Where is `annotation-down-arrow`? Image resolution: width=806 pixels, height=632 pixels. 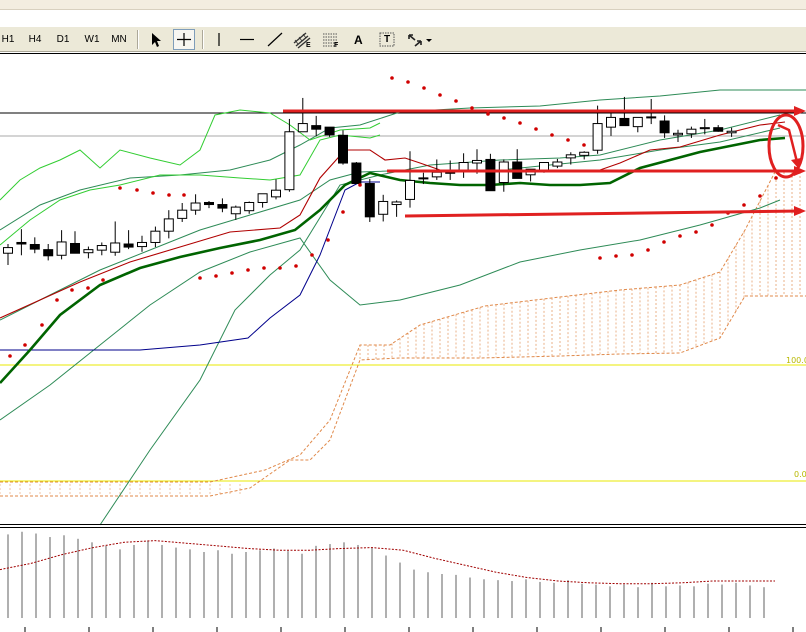
annotation-down-arrow is located at coordinates (788, 143).